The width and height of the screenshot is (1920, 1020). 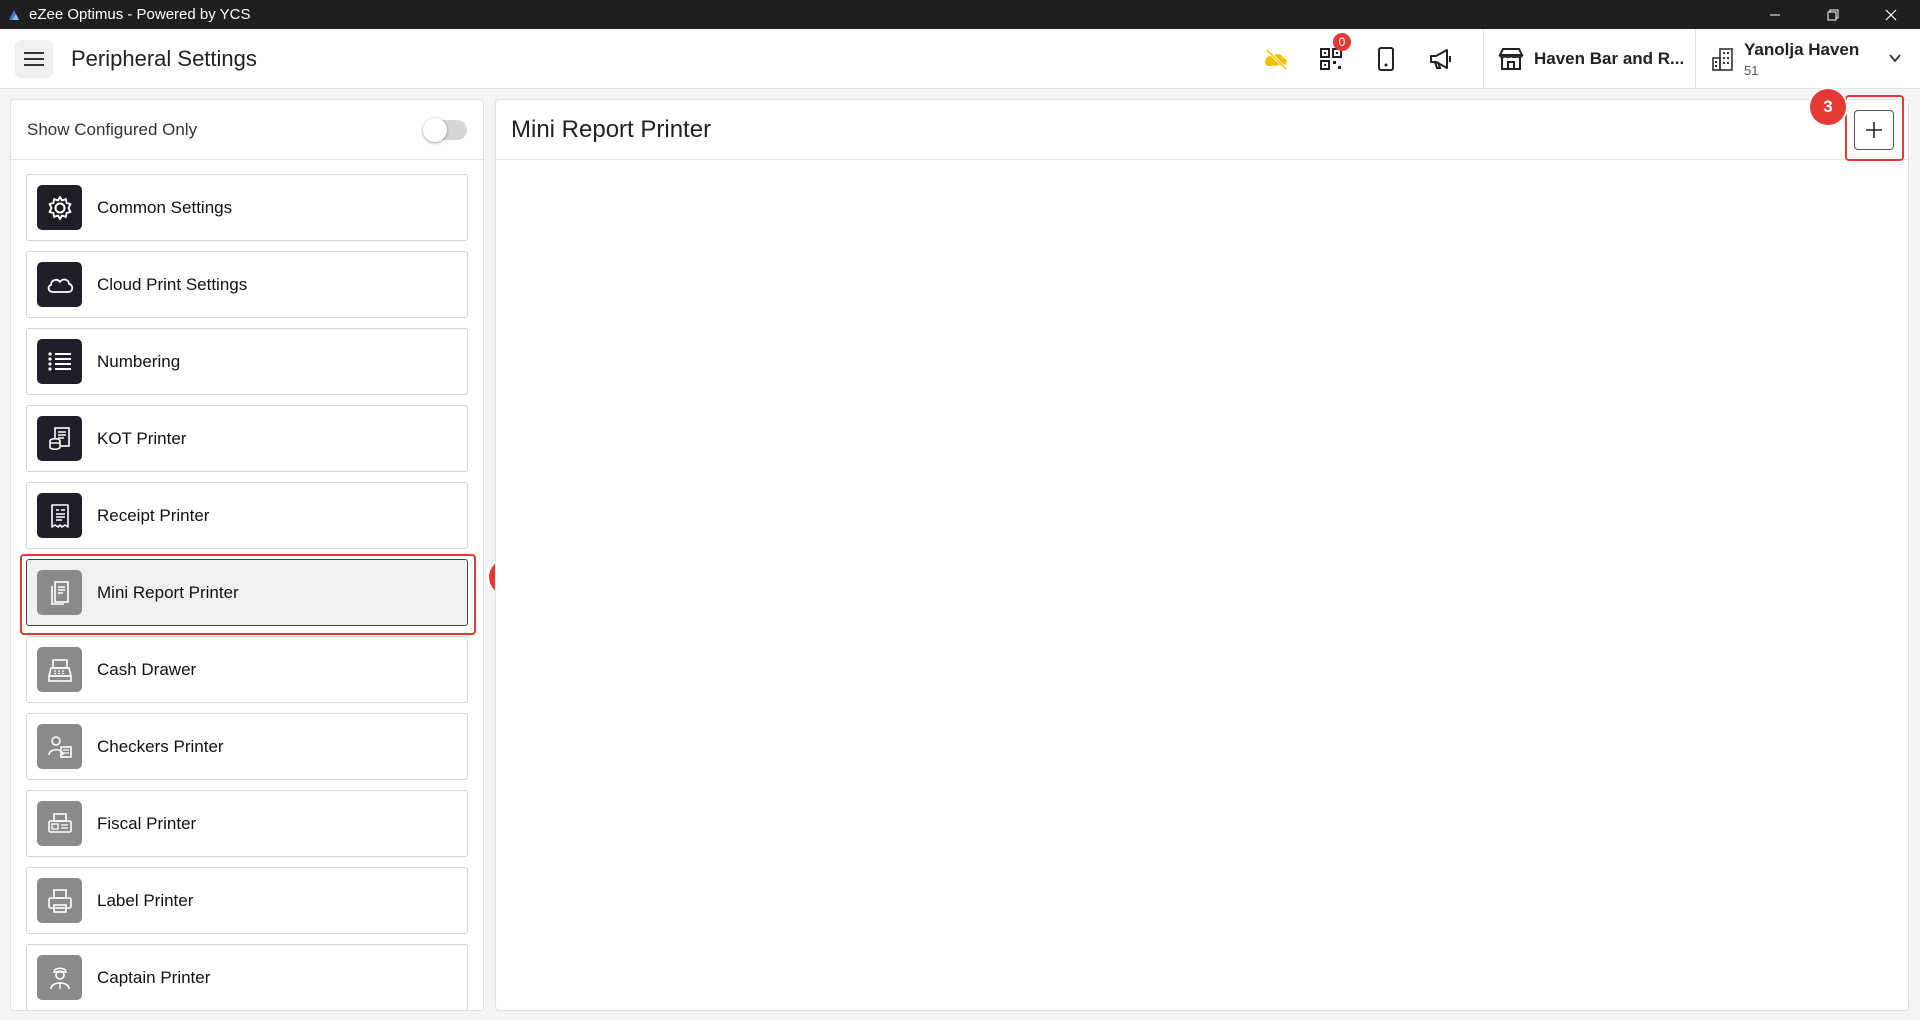 I want to click on peripheral-item-label-printer: Label Printer, so click(x=247, y=900).